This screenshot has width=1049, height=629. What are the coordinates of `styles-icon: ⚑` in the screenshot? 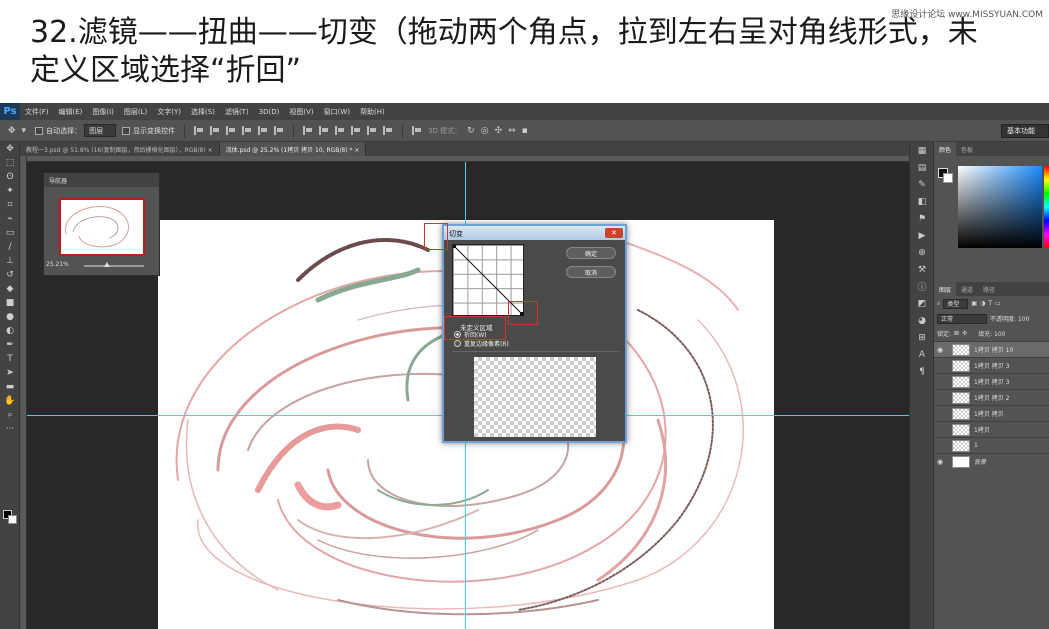 It's located at (922, 218).